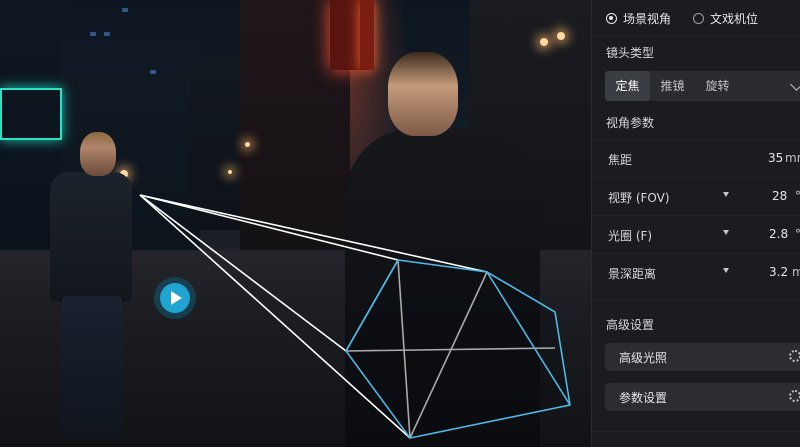  What do you see at coordinates (778, 272) in the screenshot?
I see `param-value: 3.2` at bounding box center [778, 272].